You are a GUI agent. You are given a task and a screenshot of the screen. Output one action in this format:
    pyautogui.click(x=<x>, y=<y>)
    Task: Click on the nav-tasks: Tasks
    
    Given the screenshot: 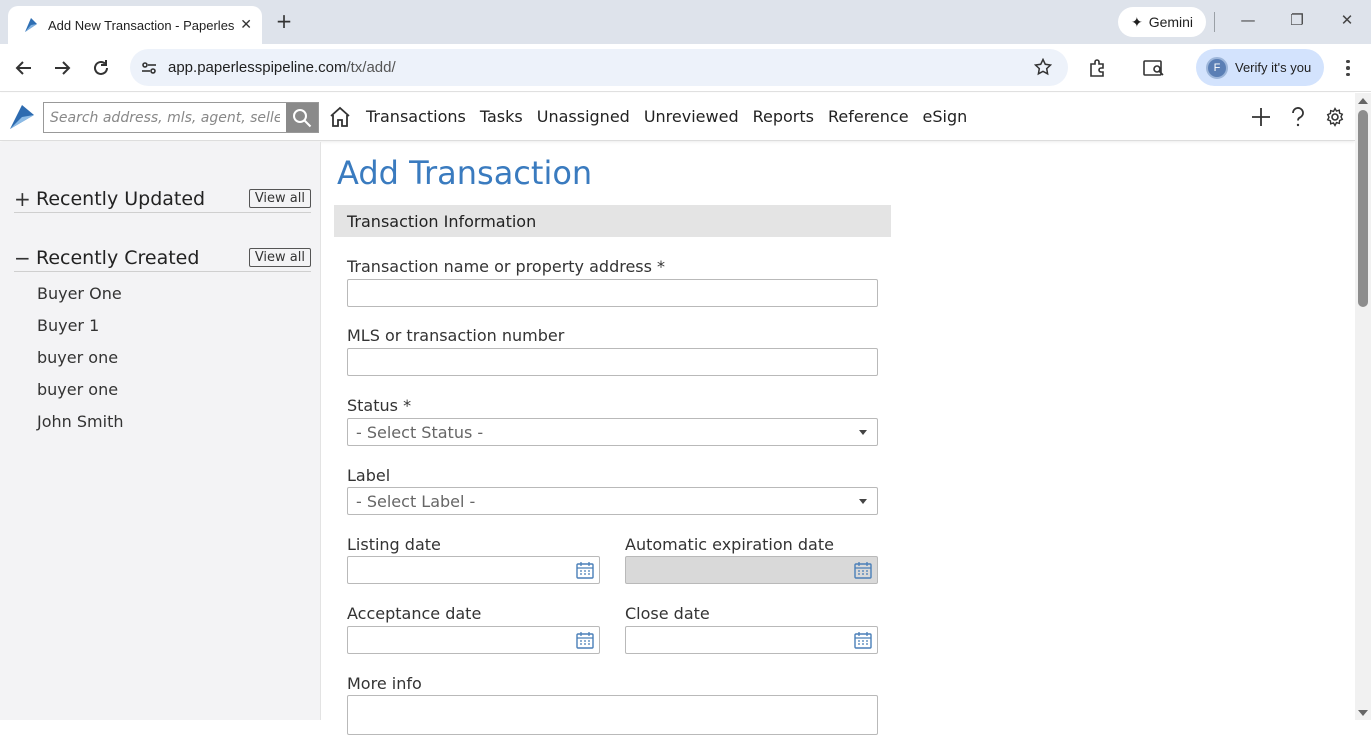 What is the action you would take?
    pyautogui.click(x=501, y=116)
    